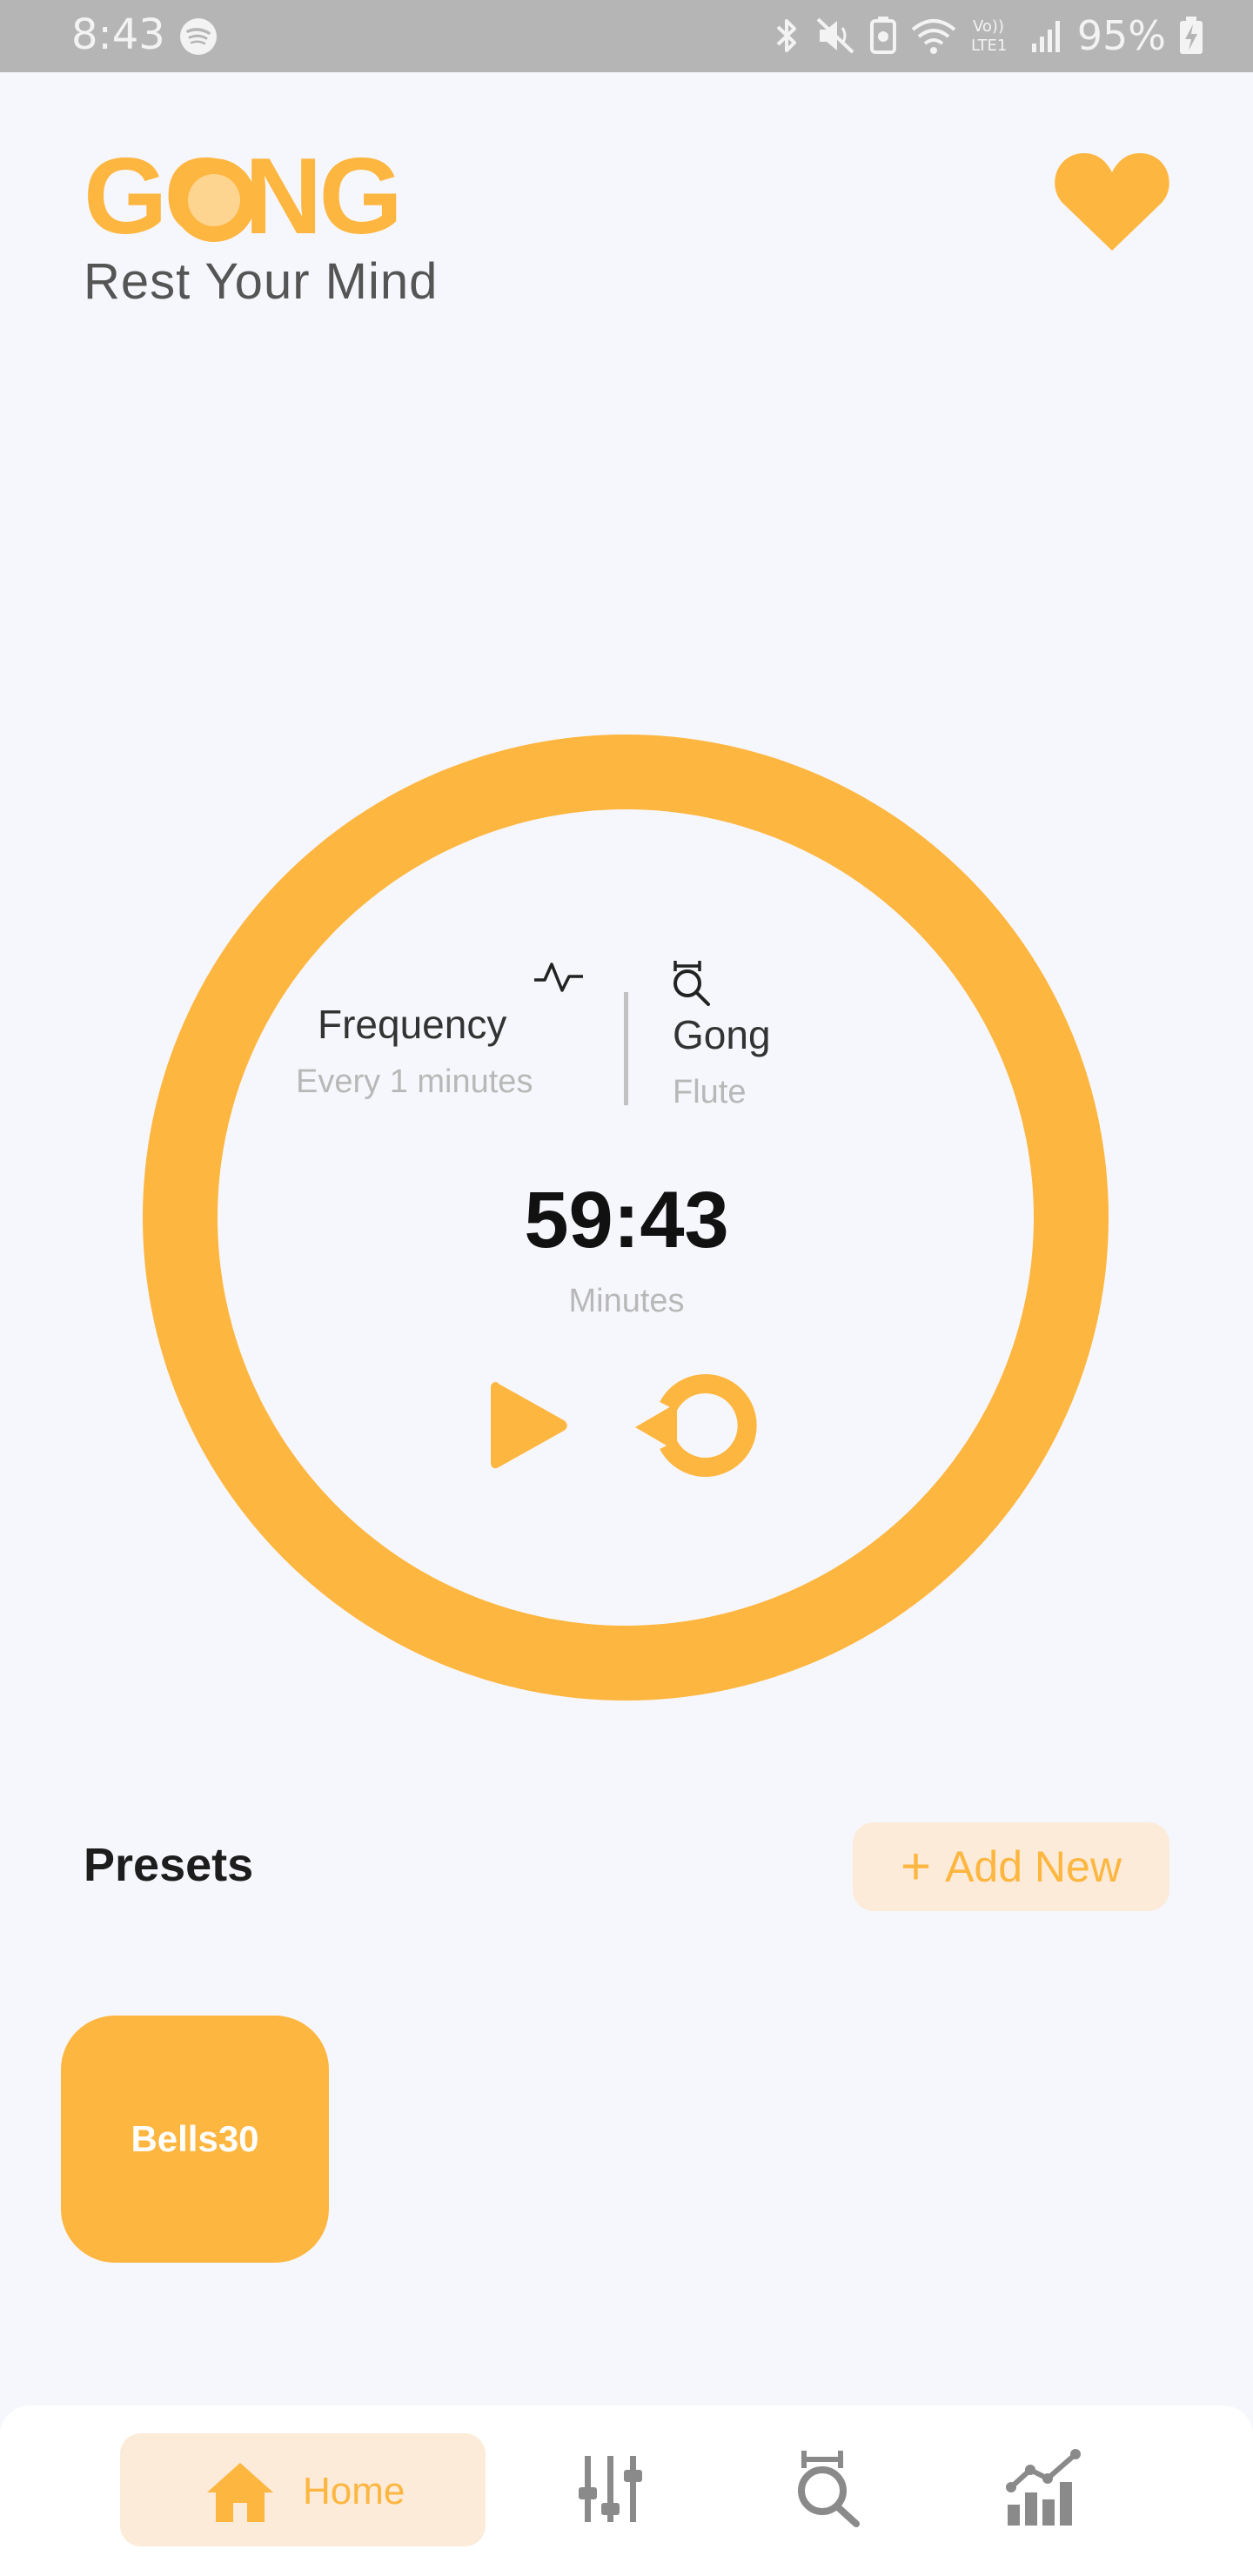 The width and height of the screenshot is (1253, 2576). I want to click on add-new-preset-button: + Add New, so click(1011, 1867).